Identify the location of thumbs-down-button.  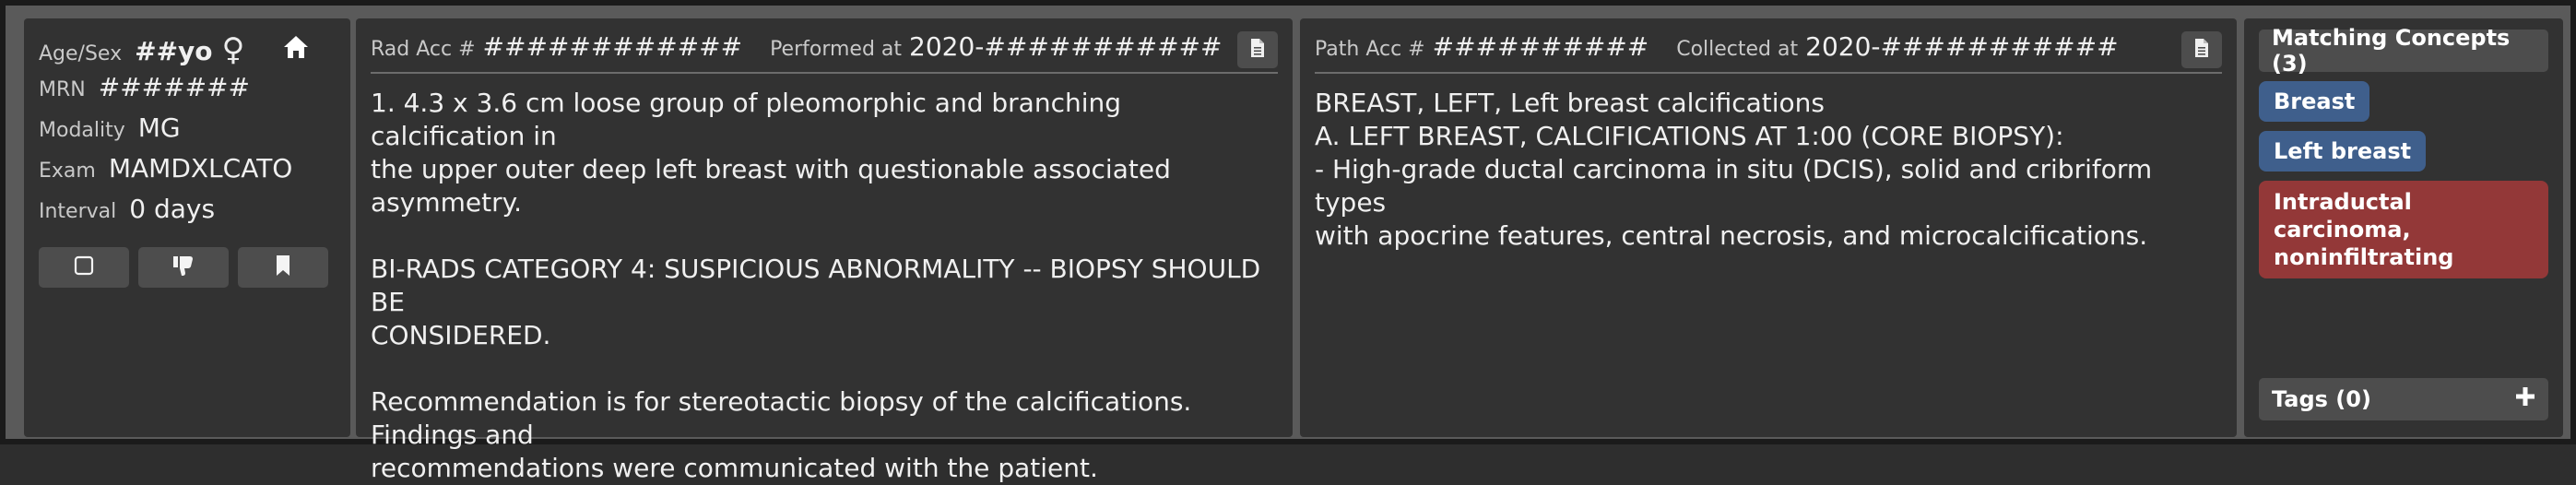
(183, 267).